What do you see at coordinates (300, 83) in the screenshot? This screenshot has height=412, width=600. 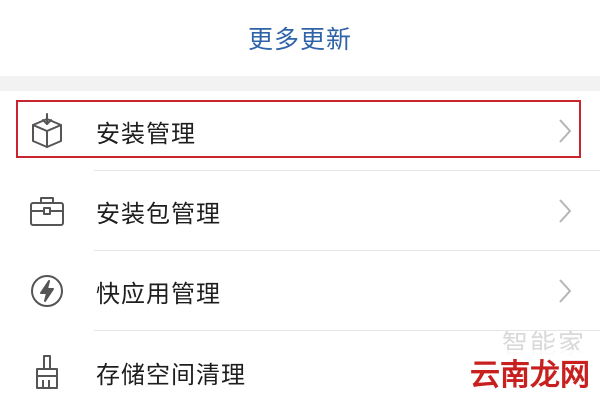 I see `section-divider` at bounding box center [300, 83].